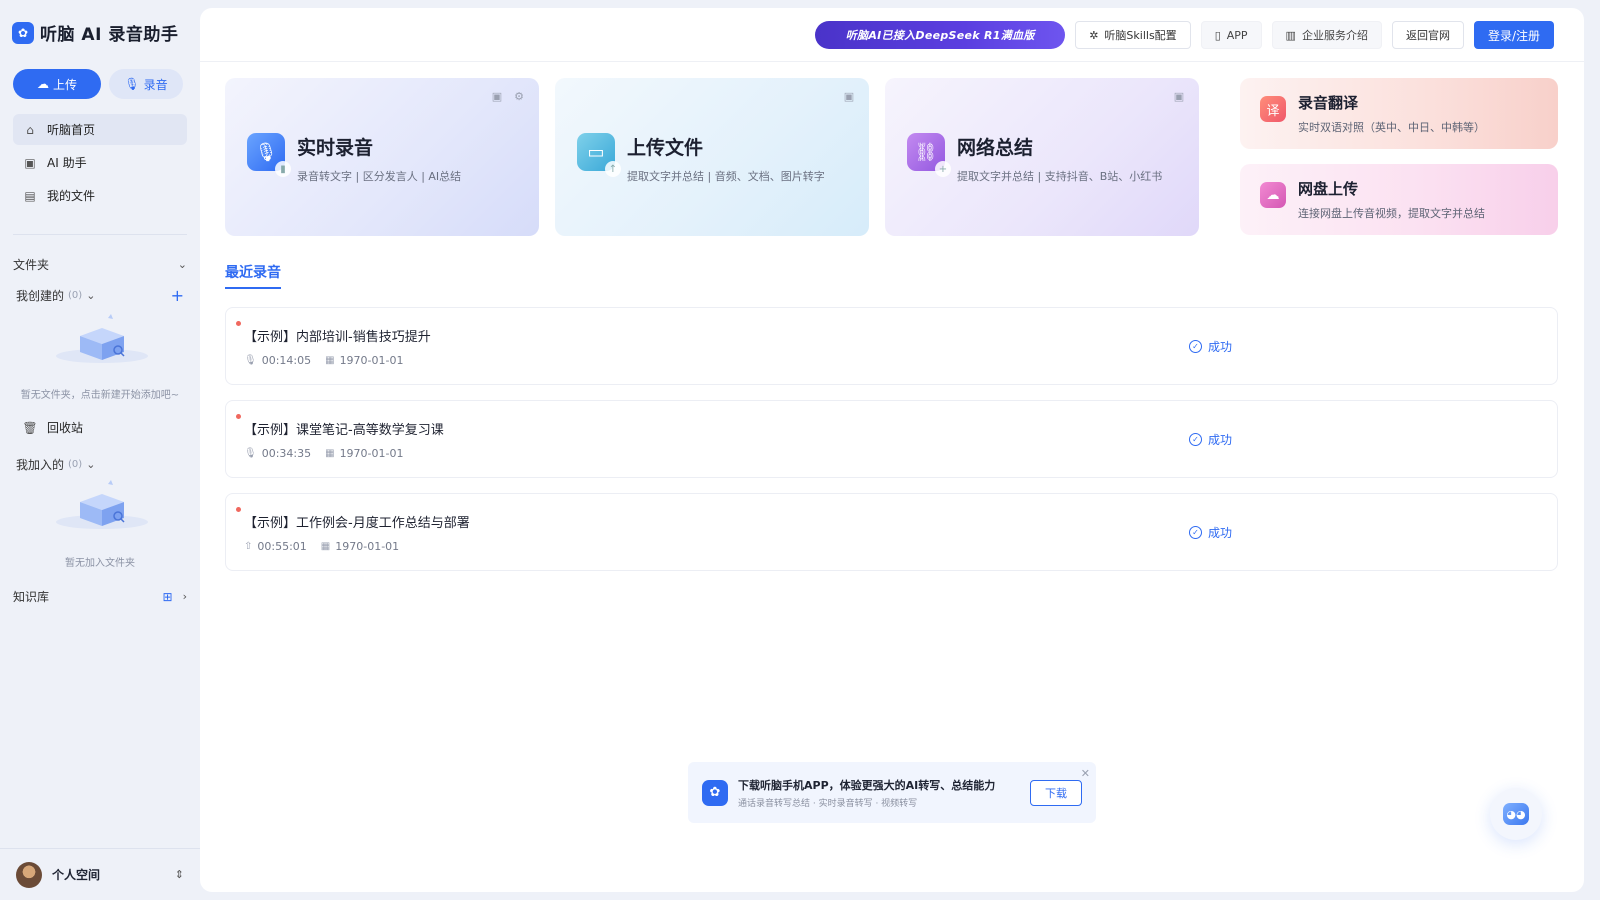  I want to click on card-desc: 提取文字并总结 | 音频、文档、图片转字, so click(726, 176).